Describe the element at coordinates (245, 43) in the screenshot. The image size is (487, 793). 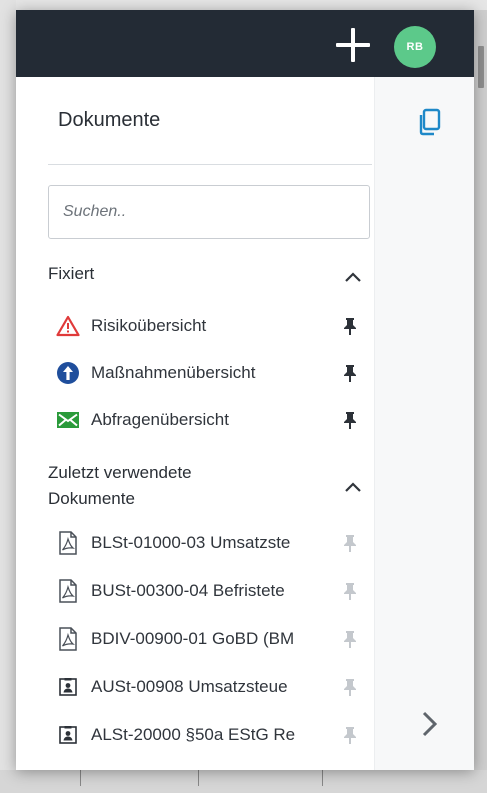
I see `top-bar: RB` at that location.